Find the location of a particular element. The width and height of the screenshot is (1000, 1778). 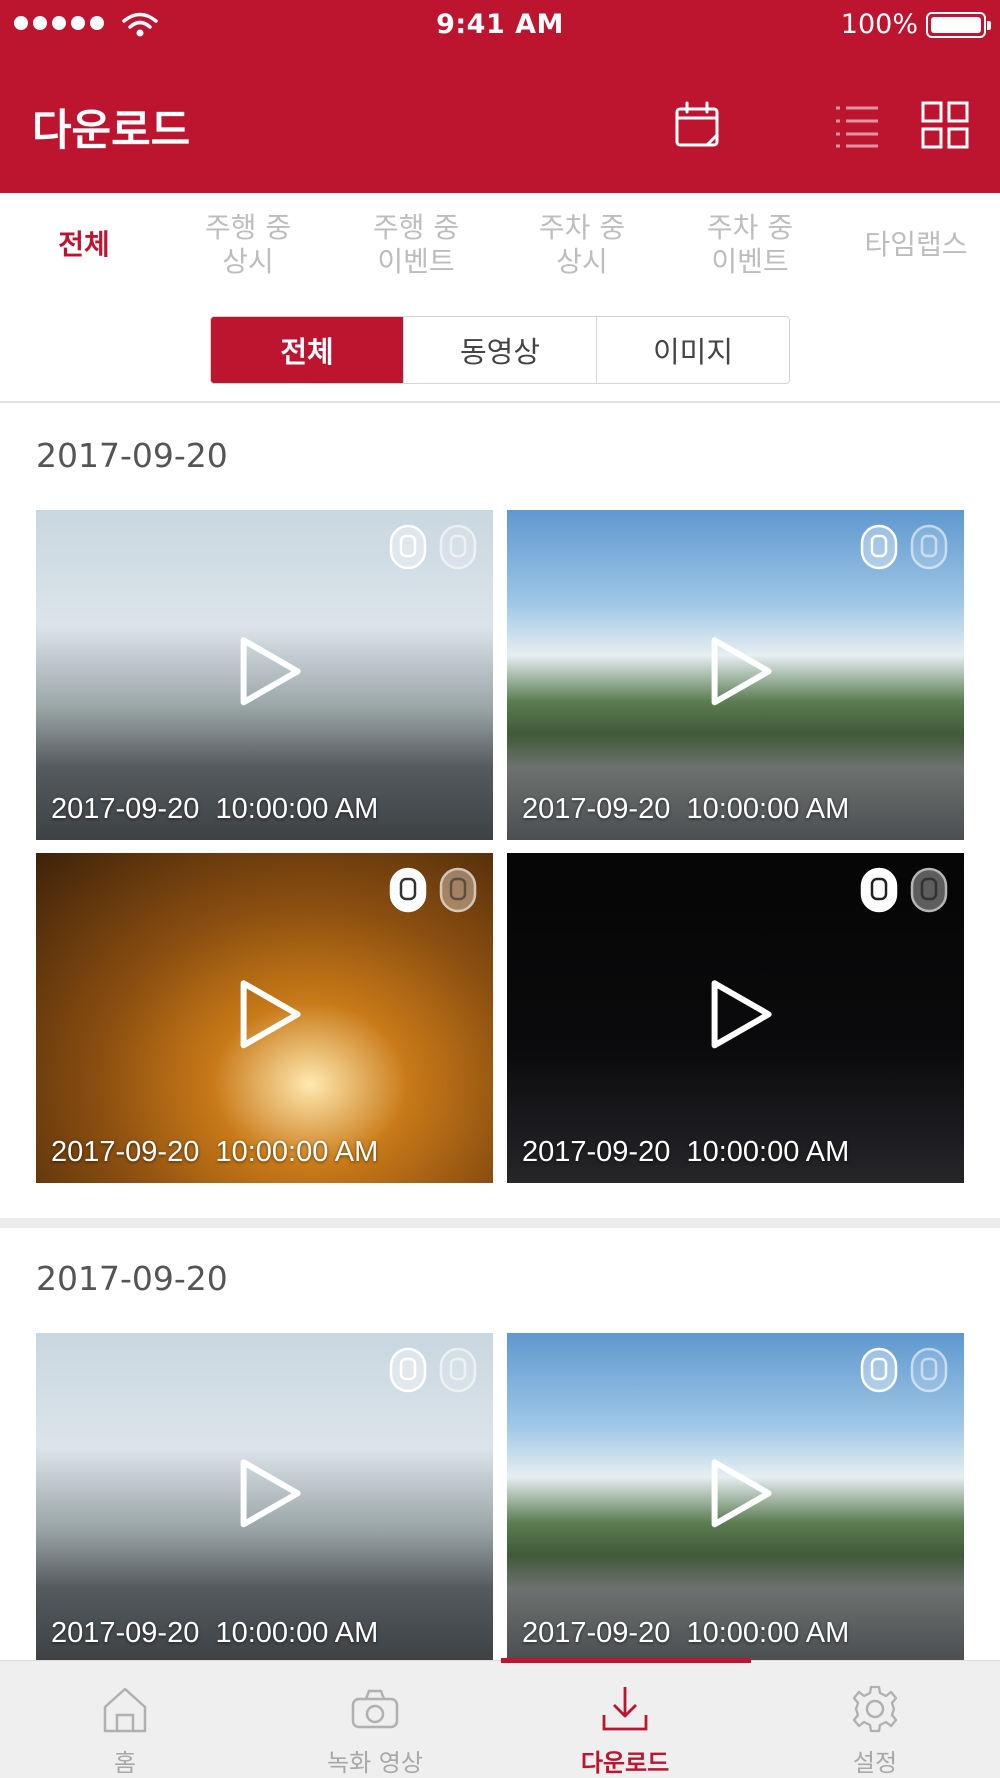

settings-icon is located at coordinates (875, 1709).